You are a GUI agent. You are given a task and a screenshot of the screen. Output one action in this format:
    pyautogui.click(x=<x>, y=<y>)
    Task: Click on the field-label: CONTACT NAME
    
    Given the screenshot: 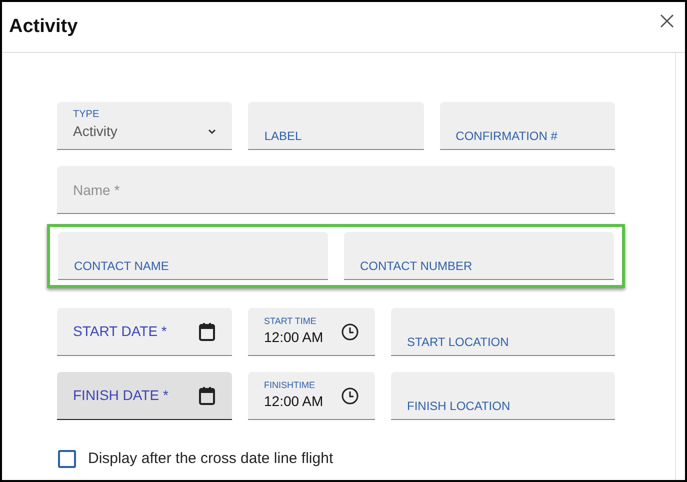 What is the action you would take?
    pyautogui.click(x=121, y=266)
    